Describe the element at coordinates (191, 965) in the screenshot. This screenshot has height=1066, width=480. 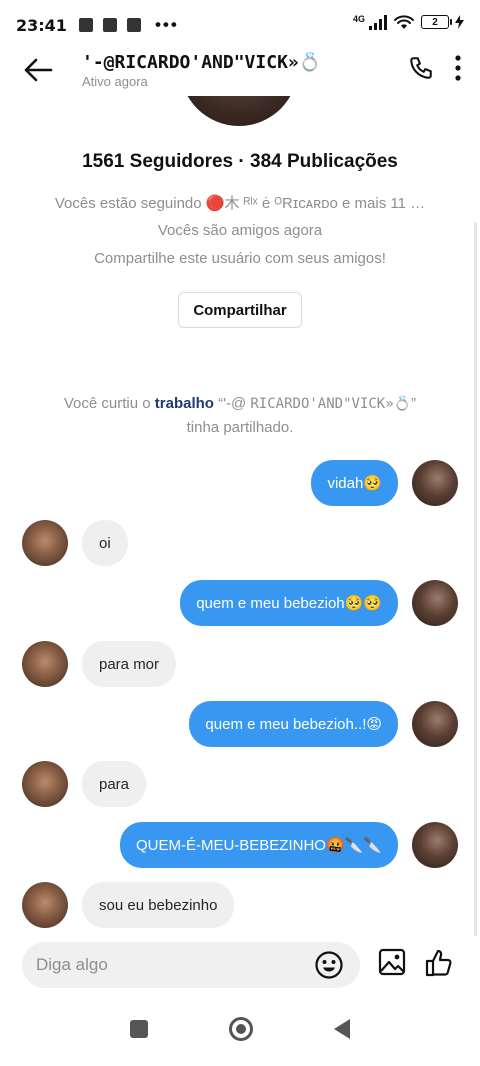
I see `message-composer: Diga algo` at that location.